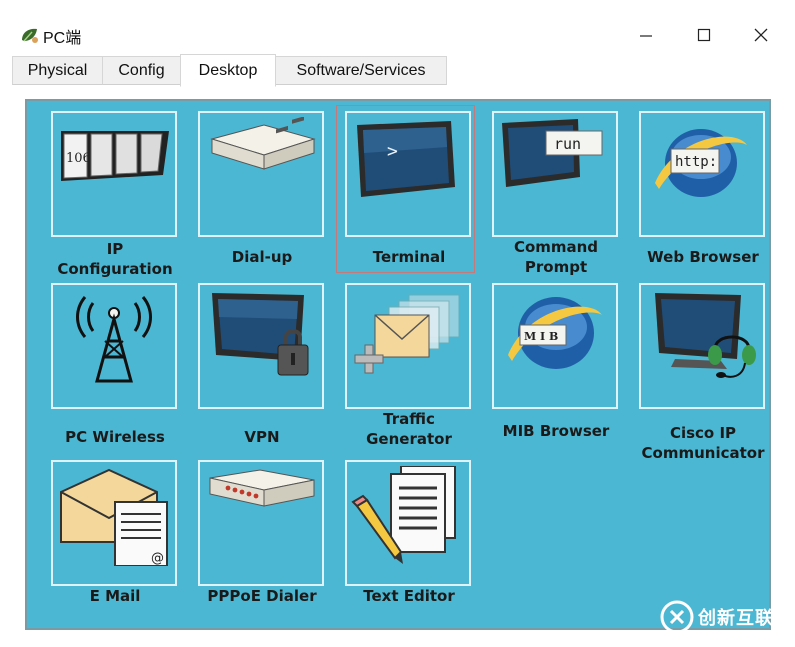 This screenshot has height=647, width=795. What do you see at coordinates (262, 596) in the screenshot?
I see `app-label: PPPoE Dialer` at bounding box center [262, 596].